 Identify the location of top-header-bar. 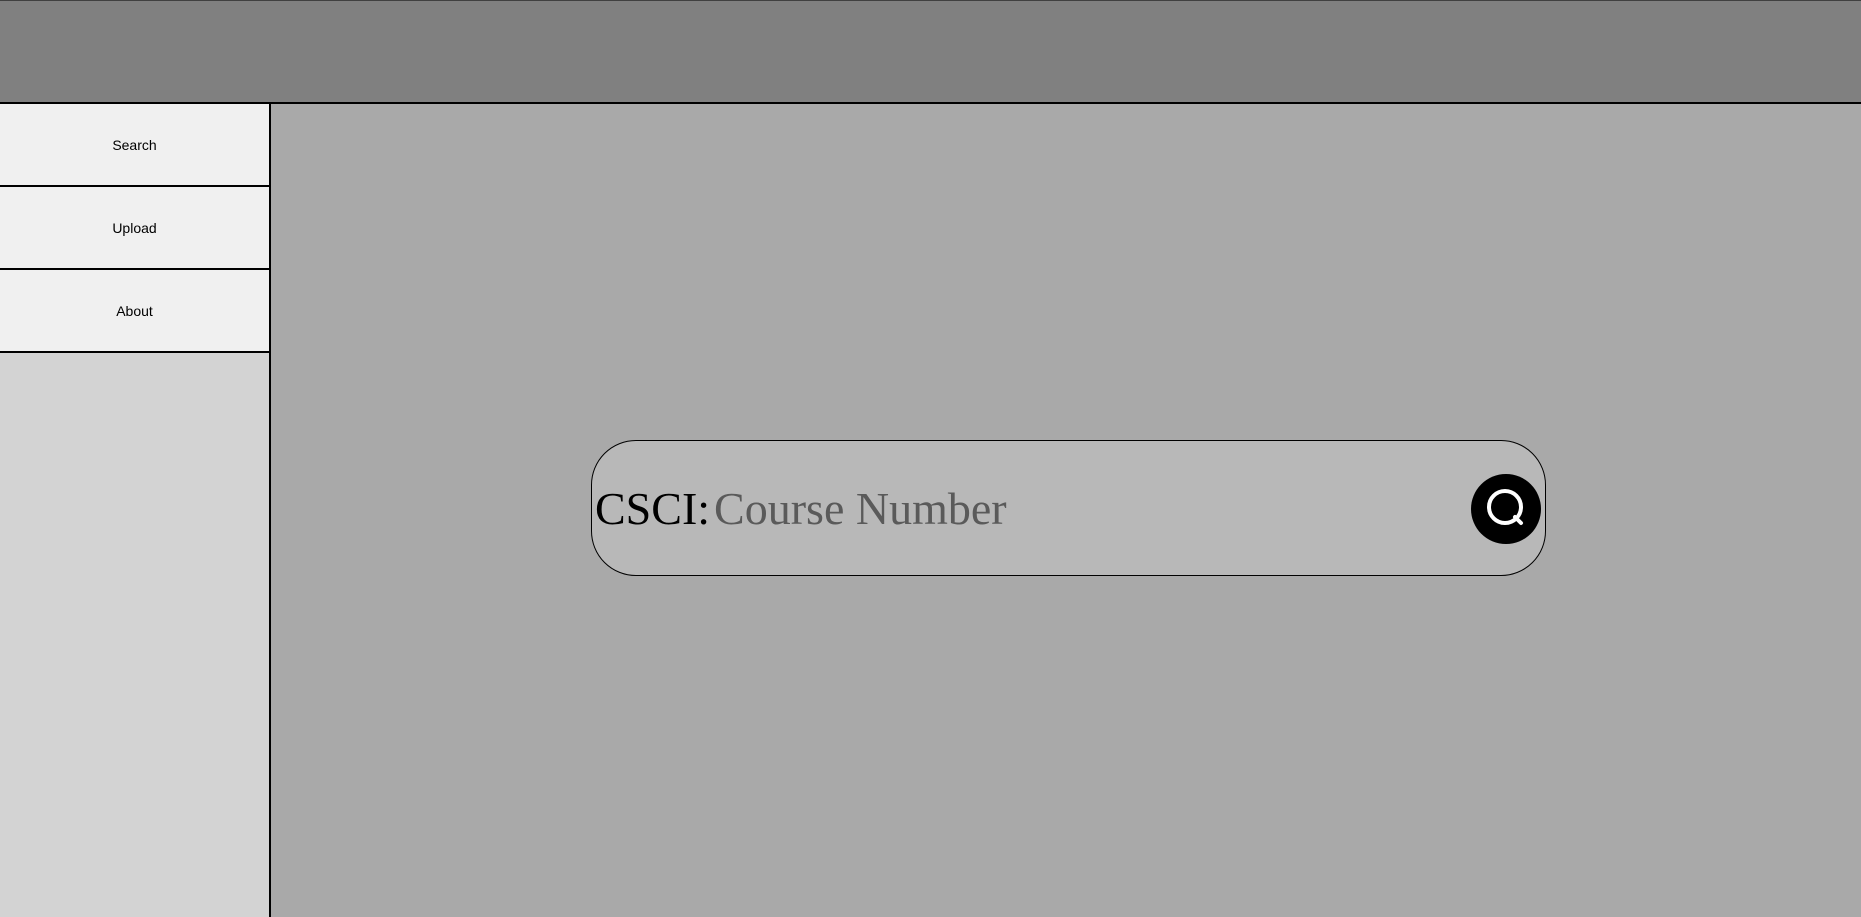
(930, 52).